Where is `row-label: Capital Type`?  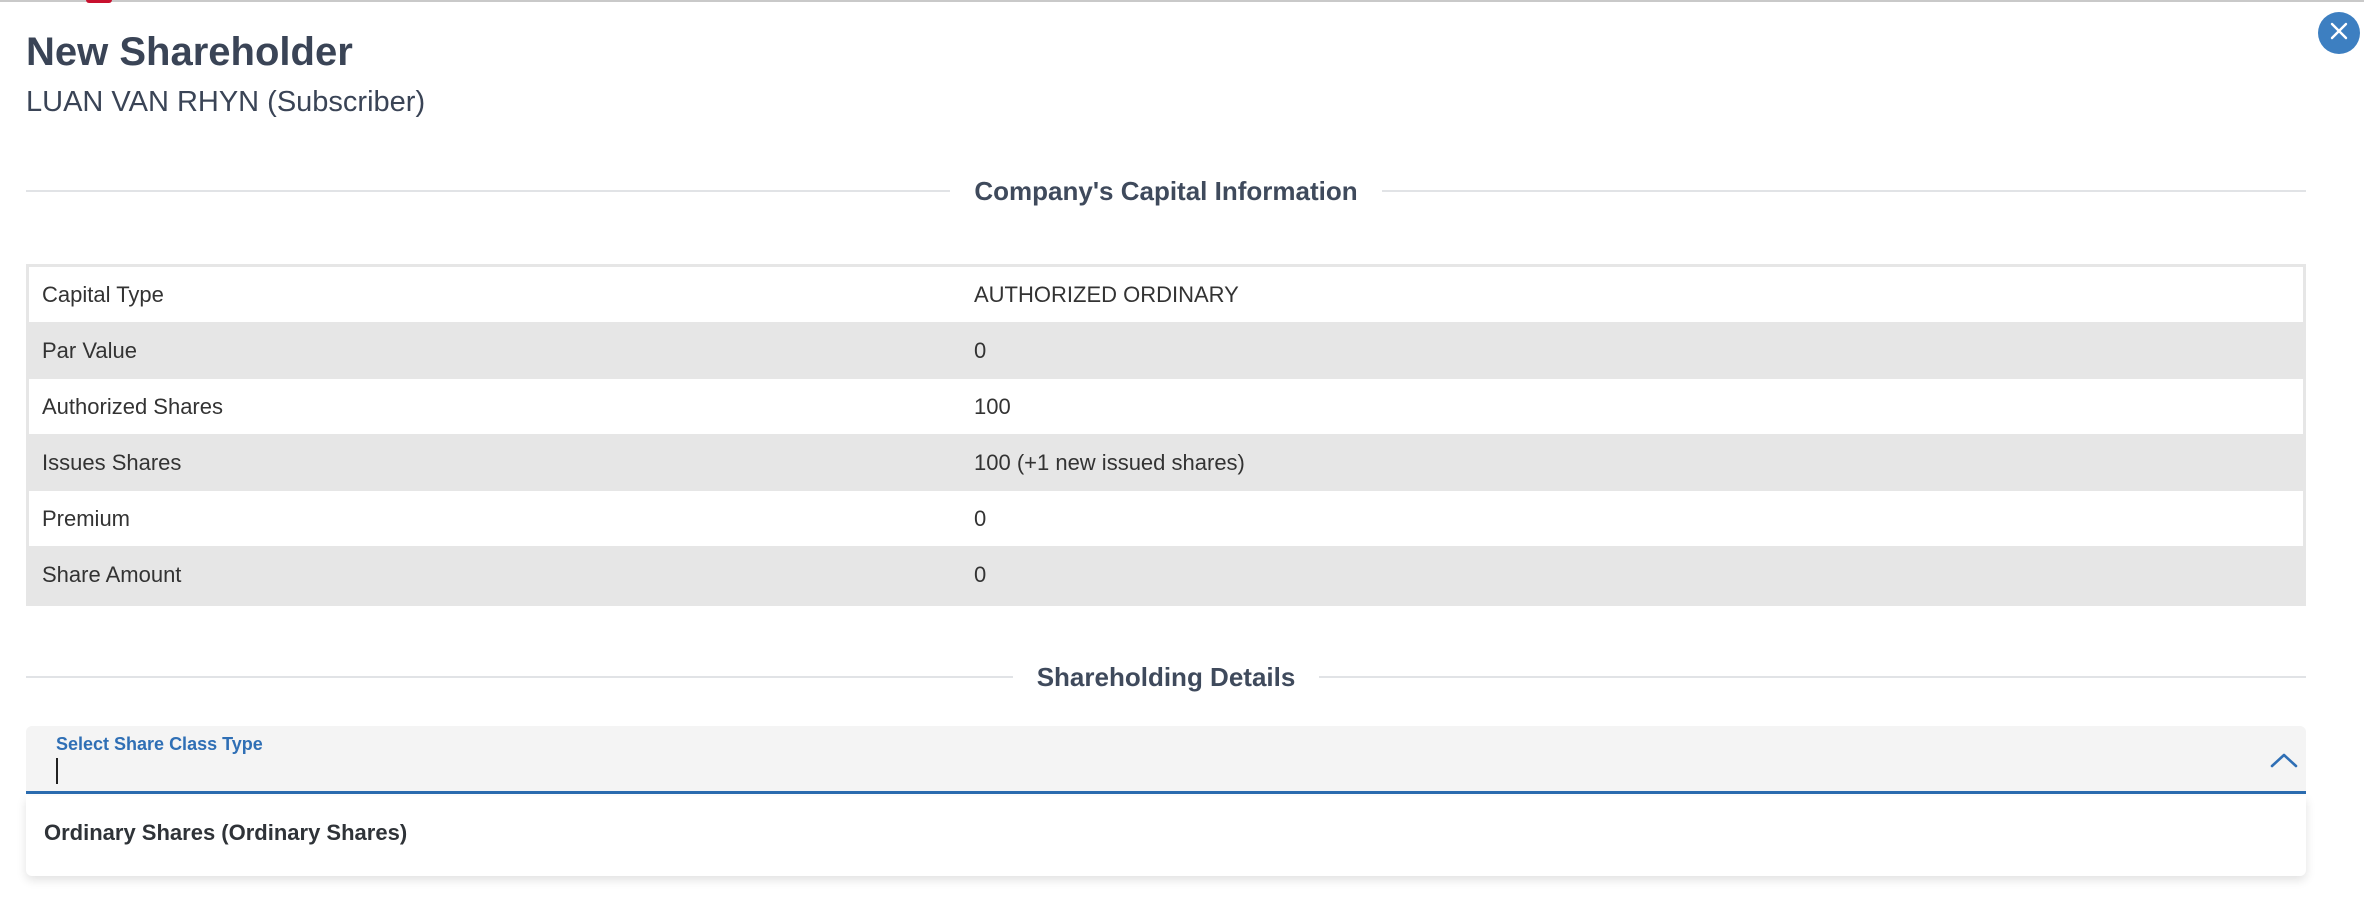
row-label: Capital Type is located at coordinates (103, 294).